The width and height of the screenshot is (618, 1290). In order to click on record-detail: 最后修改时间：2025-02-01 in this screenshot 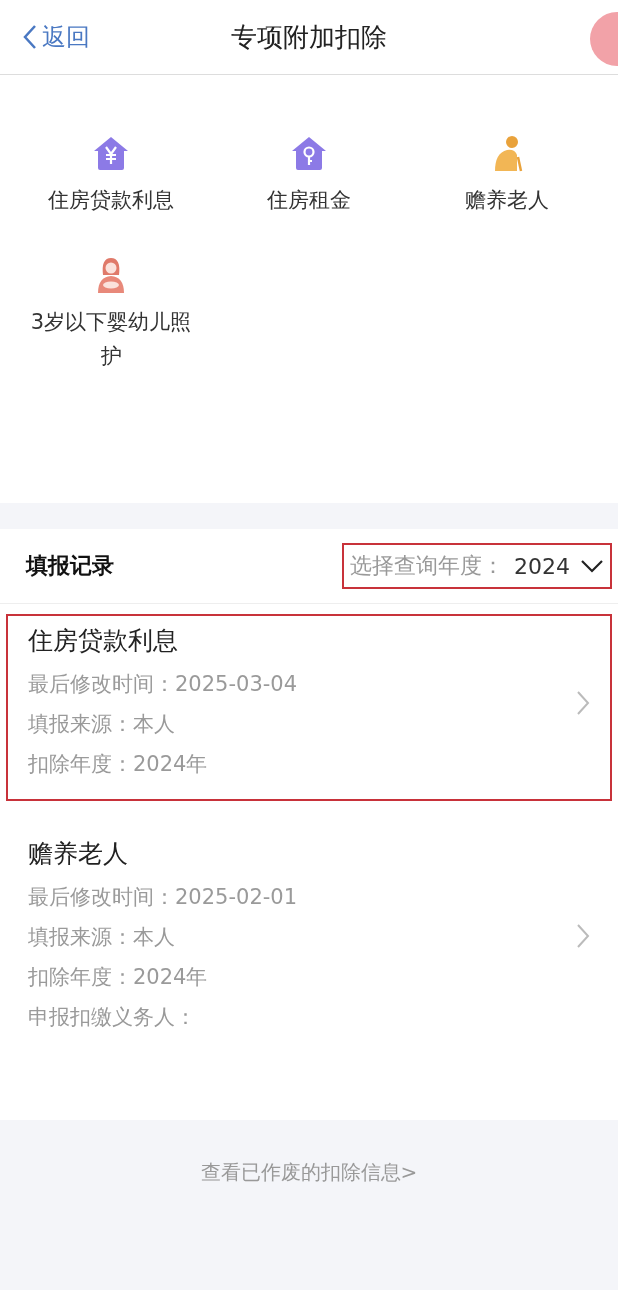, I will do `click(163, 897)`.